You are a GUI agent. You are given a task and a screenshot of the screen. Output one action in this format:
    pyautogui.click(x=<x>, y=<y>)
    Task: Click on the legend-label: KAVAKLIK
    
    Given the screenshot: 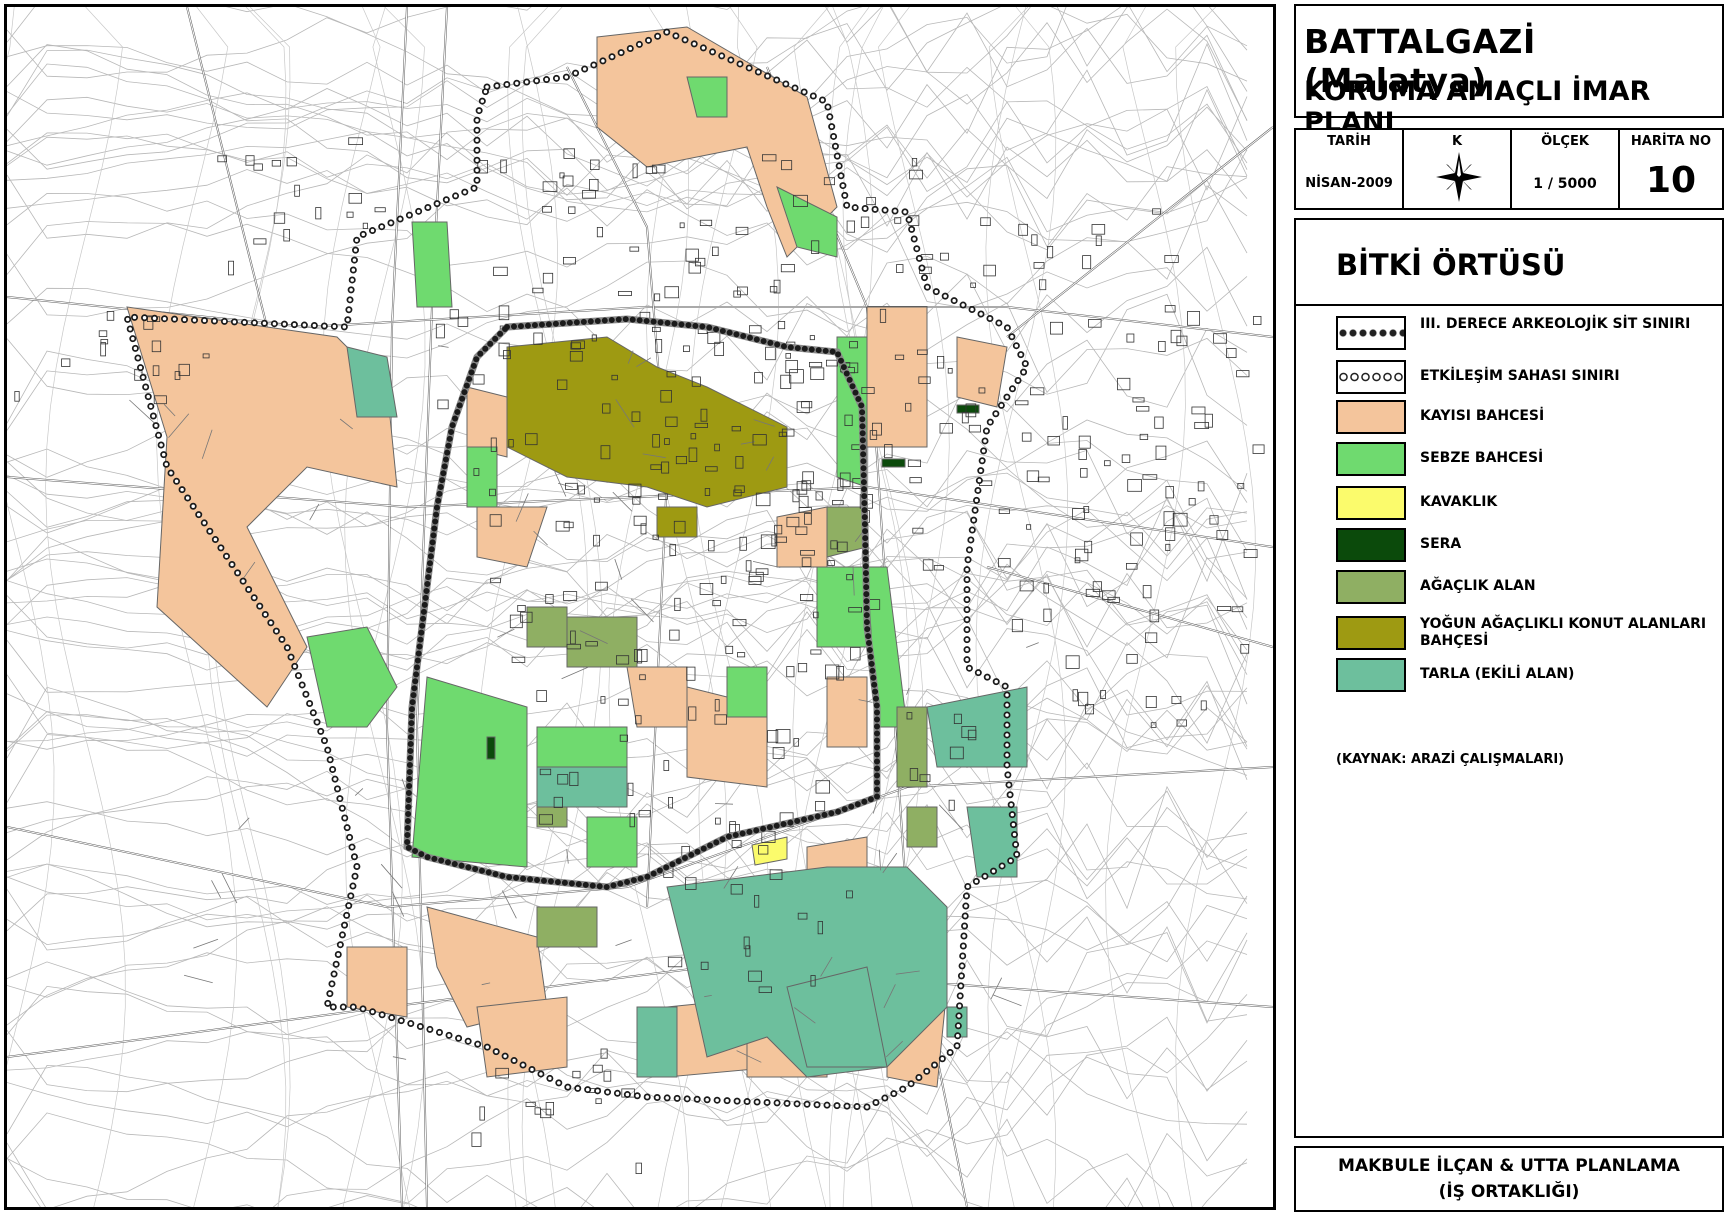 What is the action you would take?
    pyautogui.click(x=1459, y=502)
    